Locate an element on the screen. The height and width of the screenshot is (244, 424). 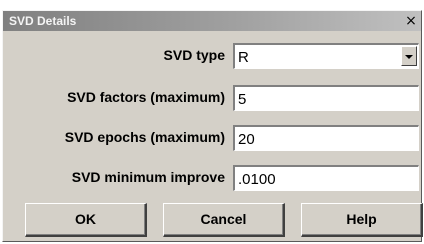
svd-min-improve-row: SVD minimum improve .0100 is located at coordinates (212, 178).